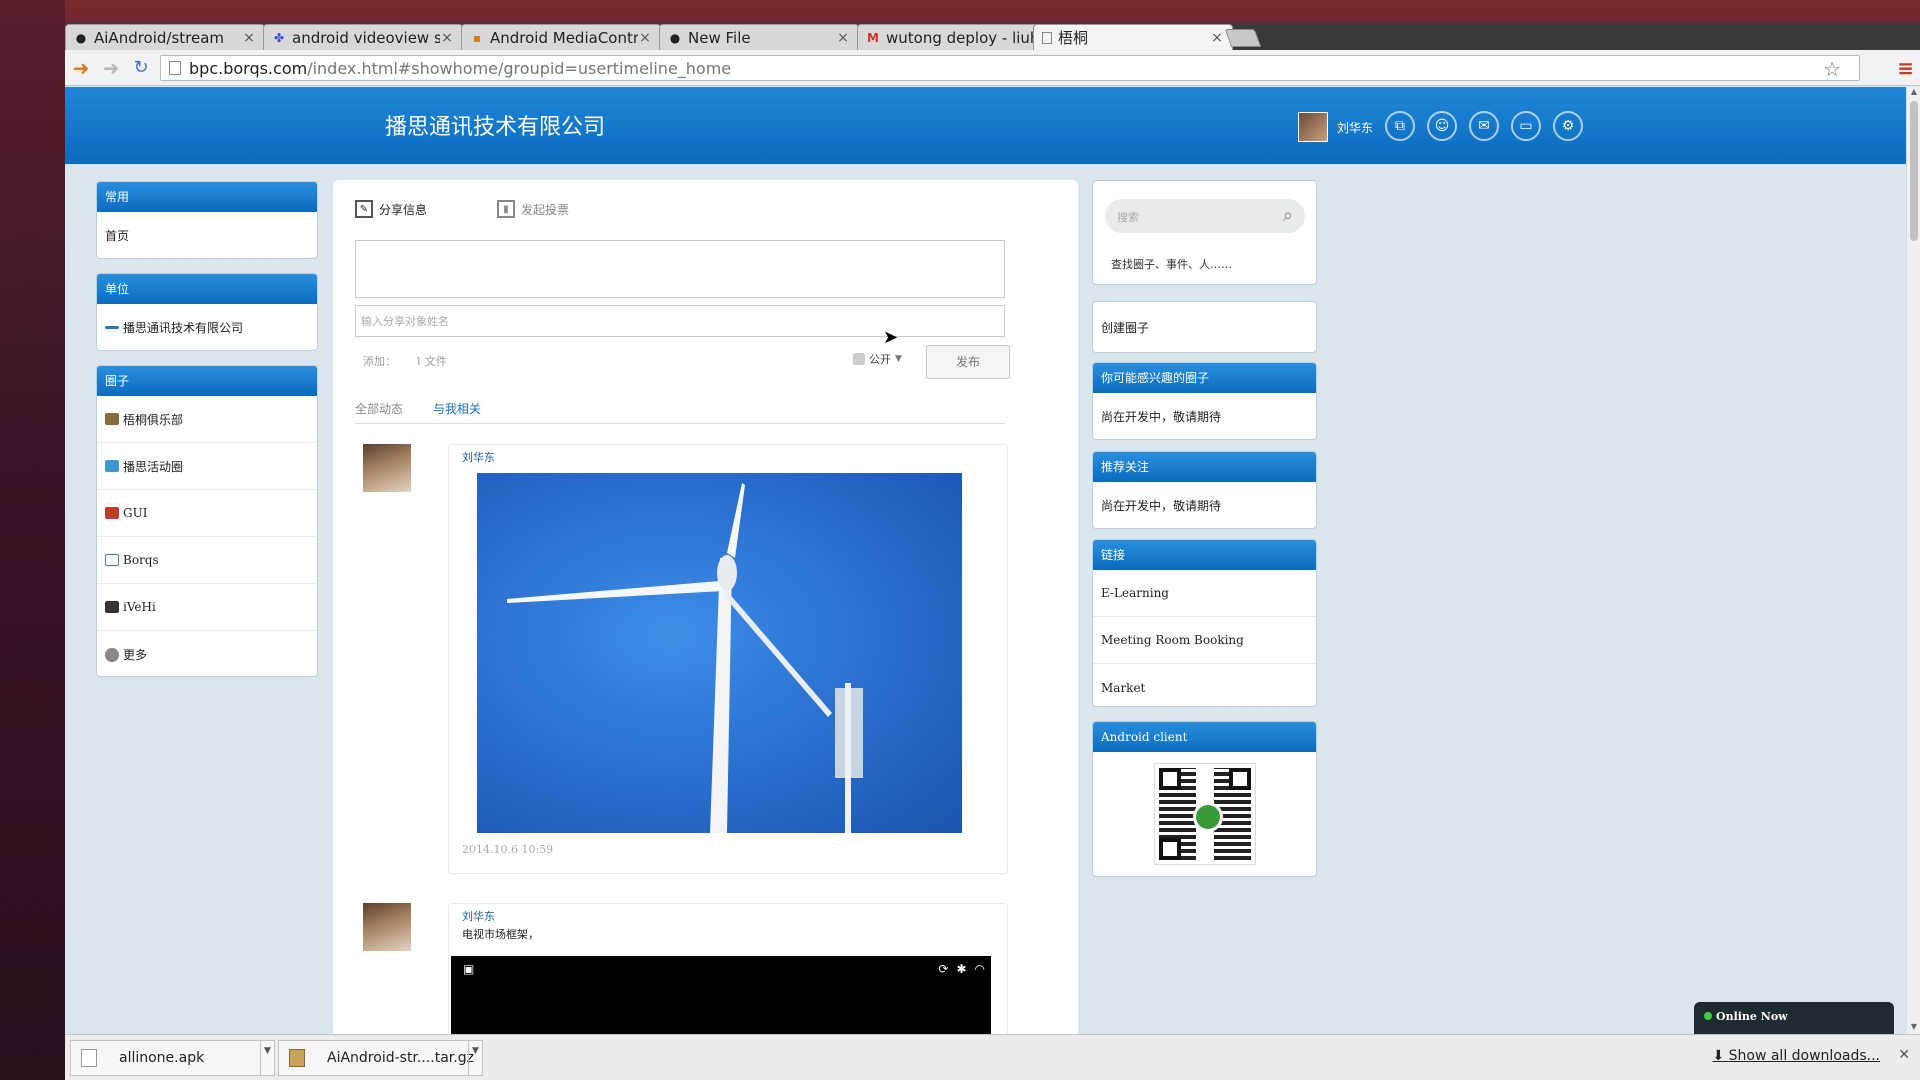  I want to click on more-button: 更多, so click(207, 653).